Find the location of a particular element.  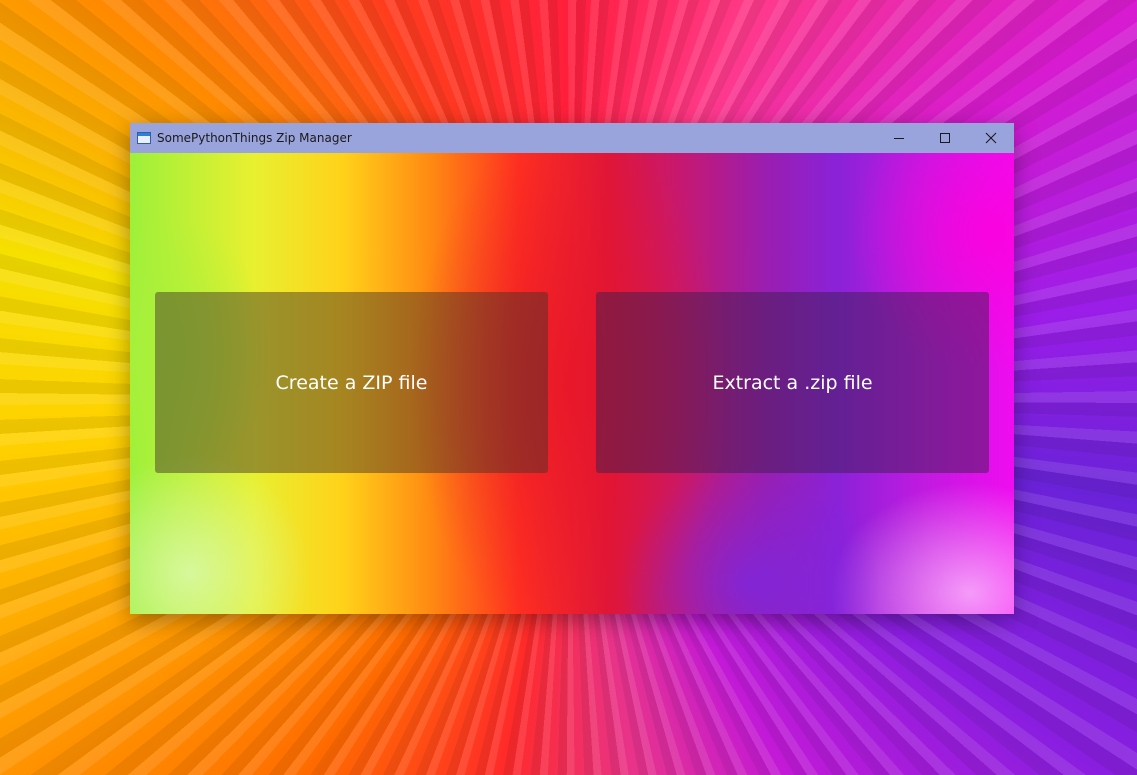

minimize-icon is located at coordinates (899, 138).